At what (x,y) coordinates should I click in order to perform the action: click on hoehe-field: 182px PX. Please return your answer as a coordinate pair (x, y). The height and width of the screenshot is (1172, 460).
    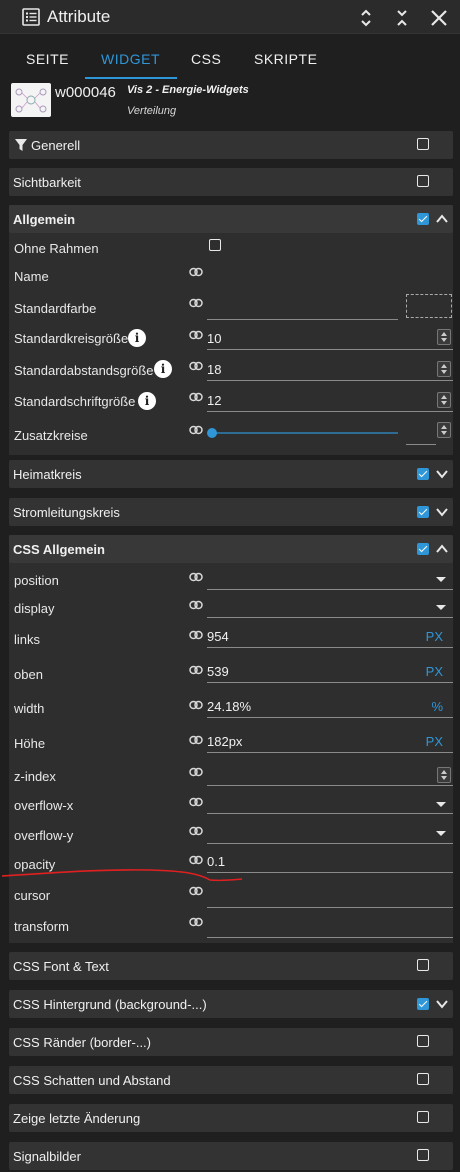
    Looking at the image, I should click on (330, 741).